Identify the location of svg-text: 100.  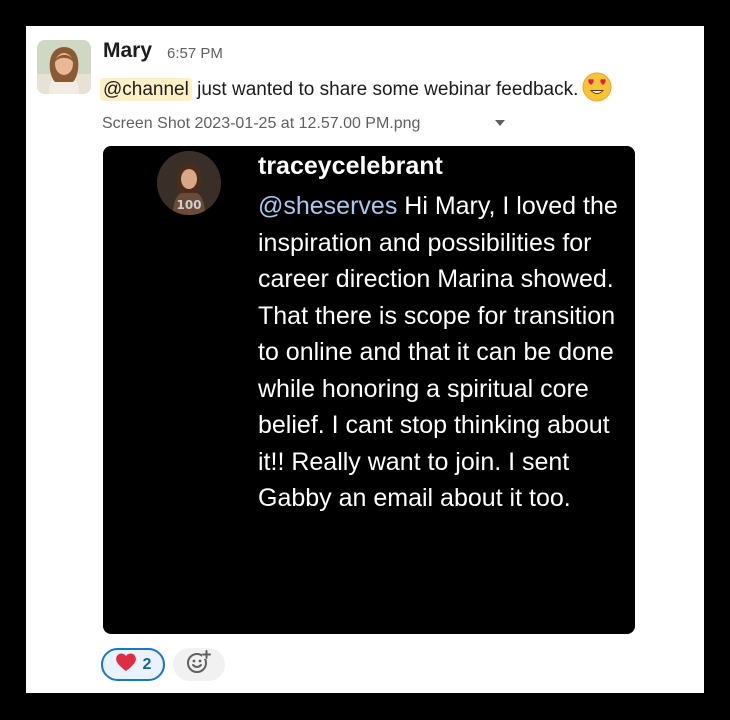
(188, 205).